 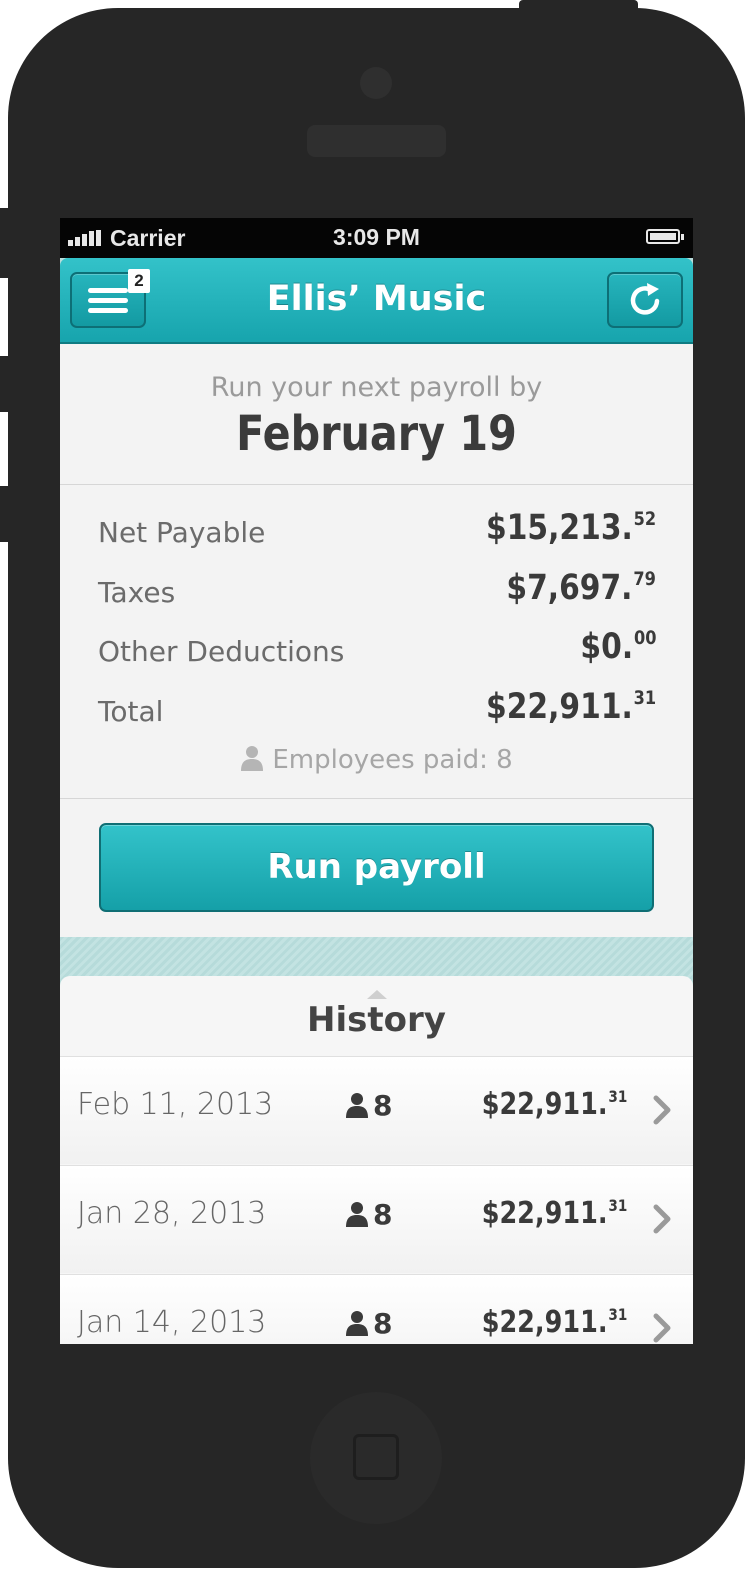 I want to click on refresh-icon, so click(x=645, y=299).